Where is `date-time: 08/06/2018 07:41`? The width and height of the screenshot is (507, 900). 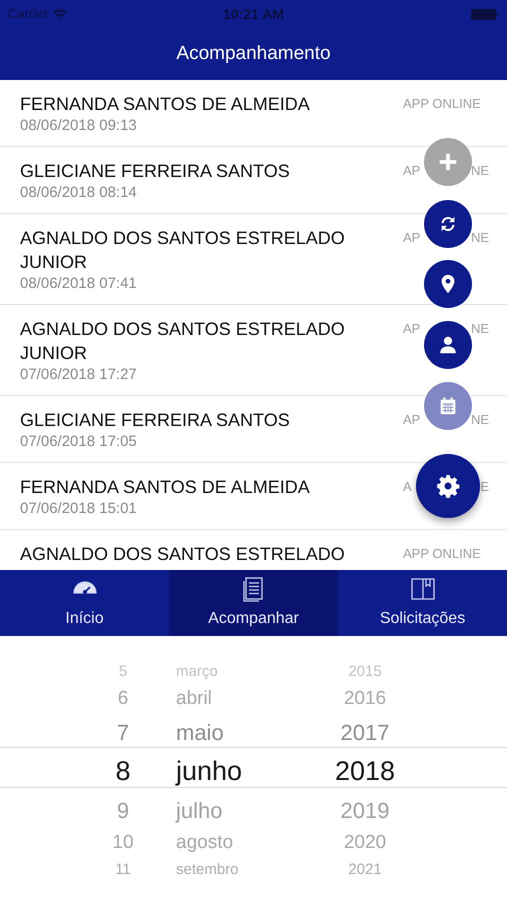
date-time: 08/06/2018 07:41 is located at coordinates (79, 284).